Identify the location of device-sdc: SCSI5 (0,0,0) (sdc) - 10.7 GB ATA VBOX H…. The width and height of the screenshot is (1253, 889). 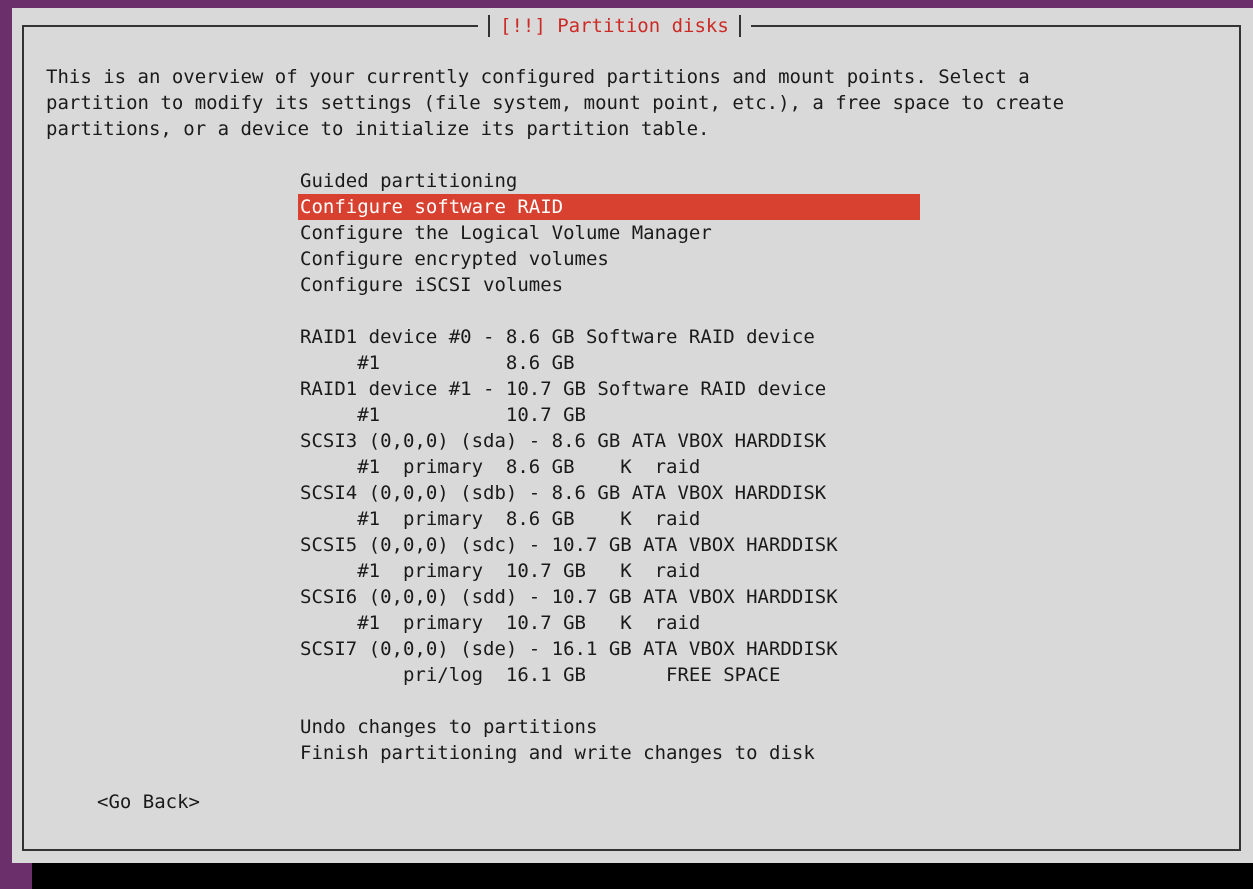
(609, 545).